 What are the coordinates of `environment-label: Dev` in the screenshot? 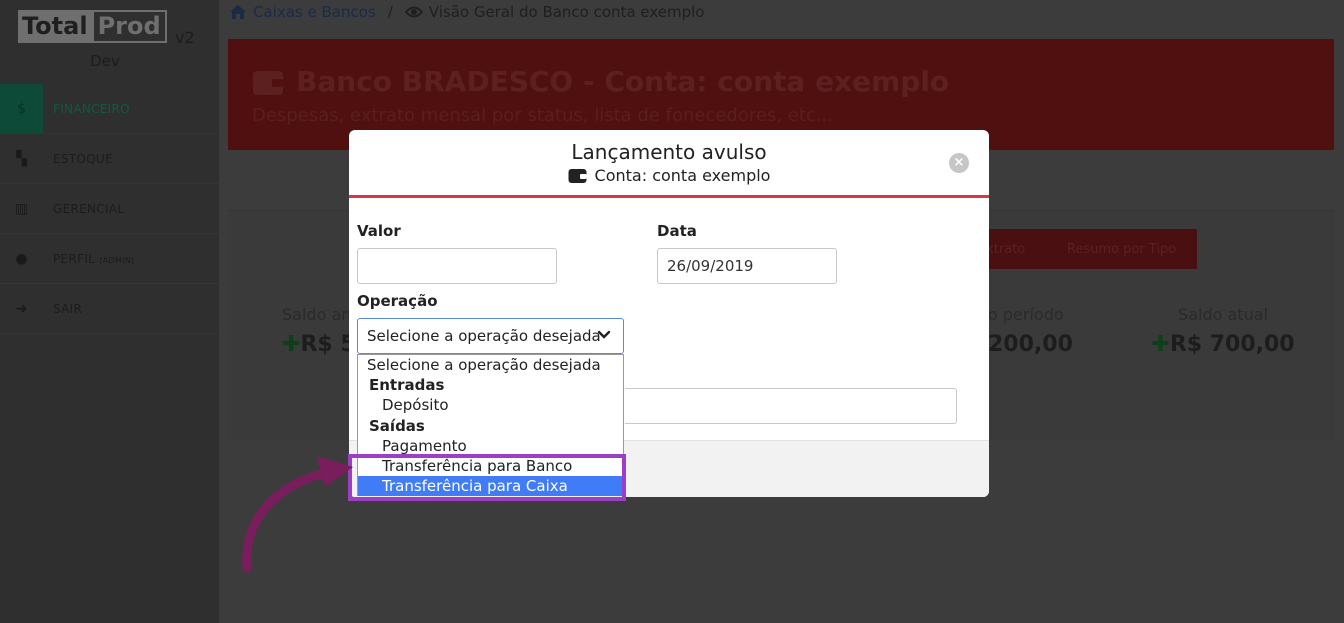 It's located at (105, 61).